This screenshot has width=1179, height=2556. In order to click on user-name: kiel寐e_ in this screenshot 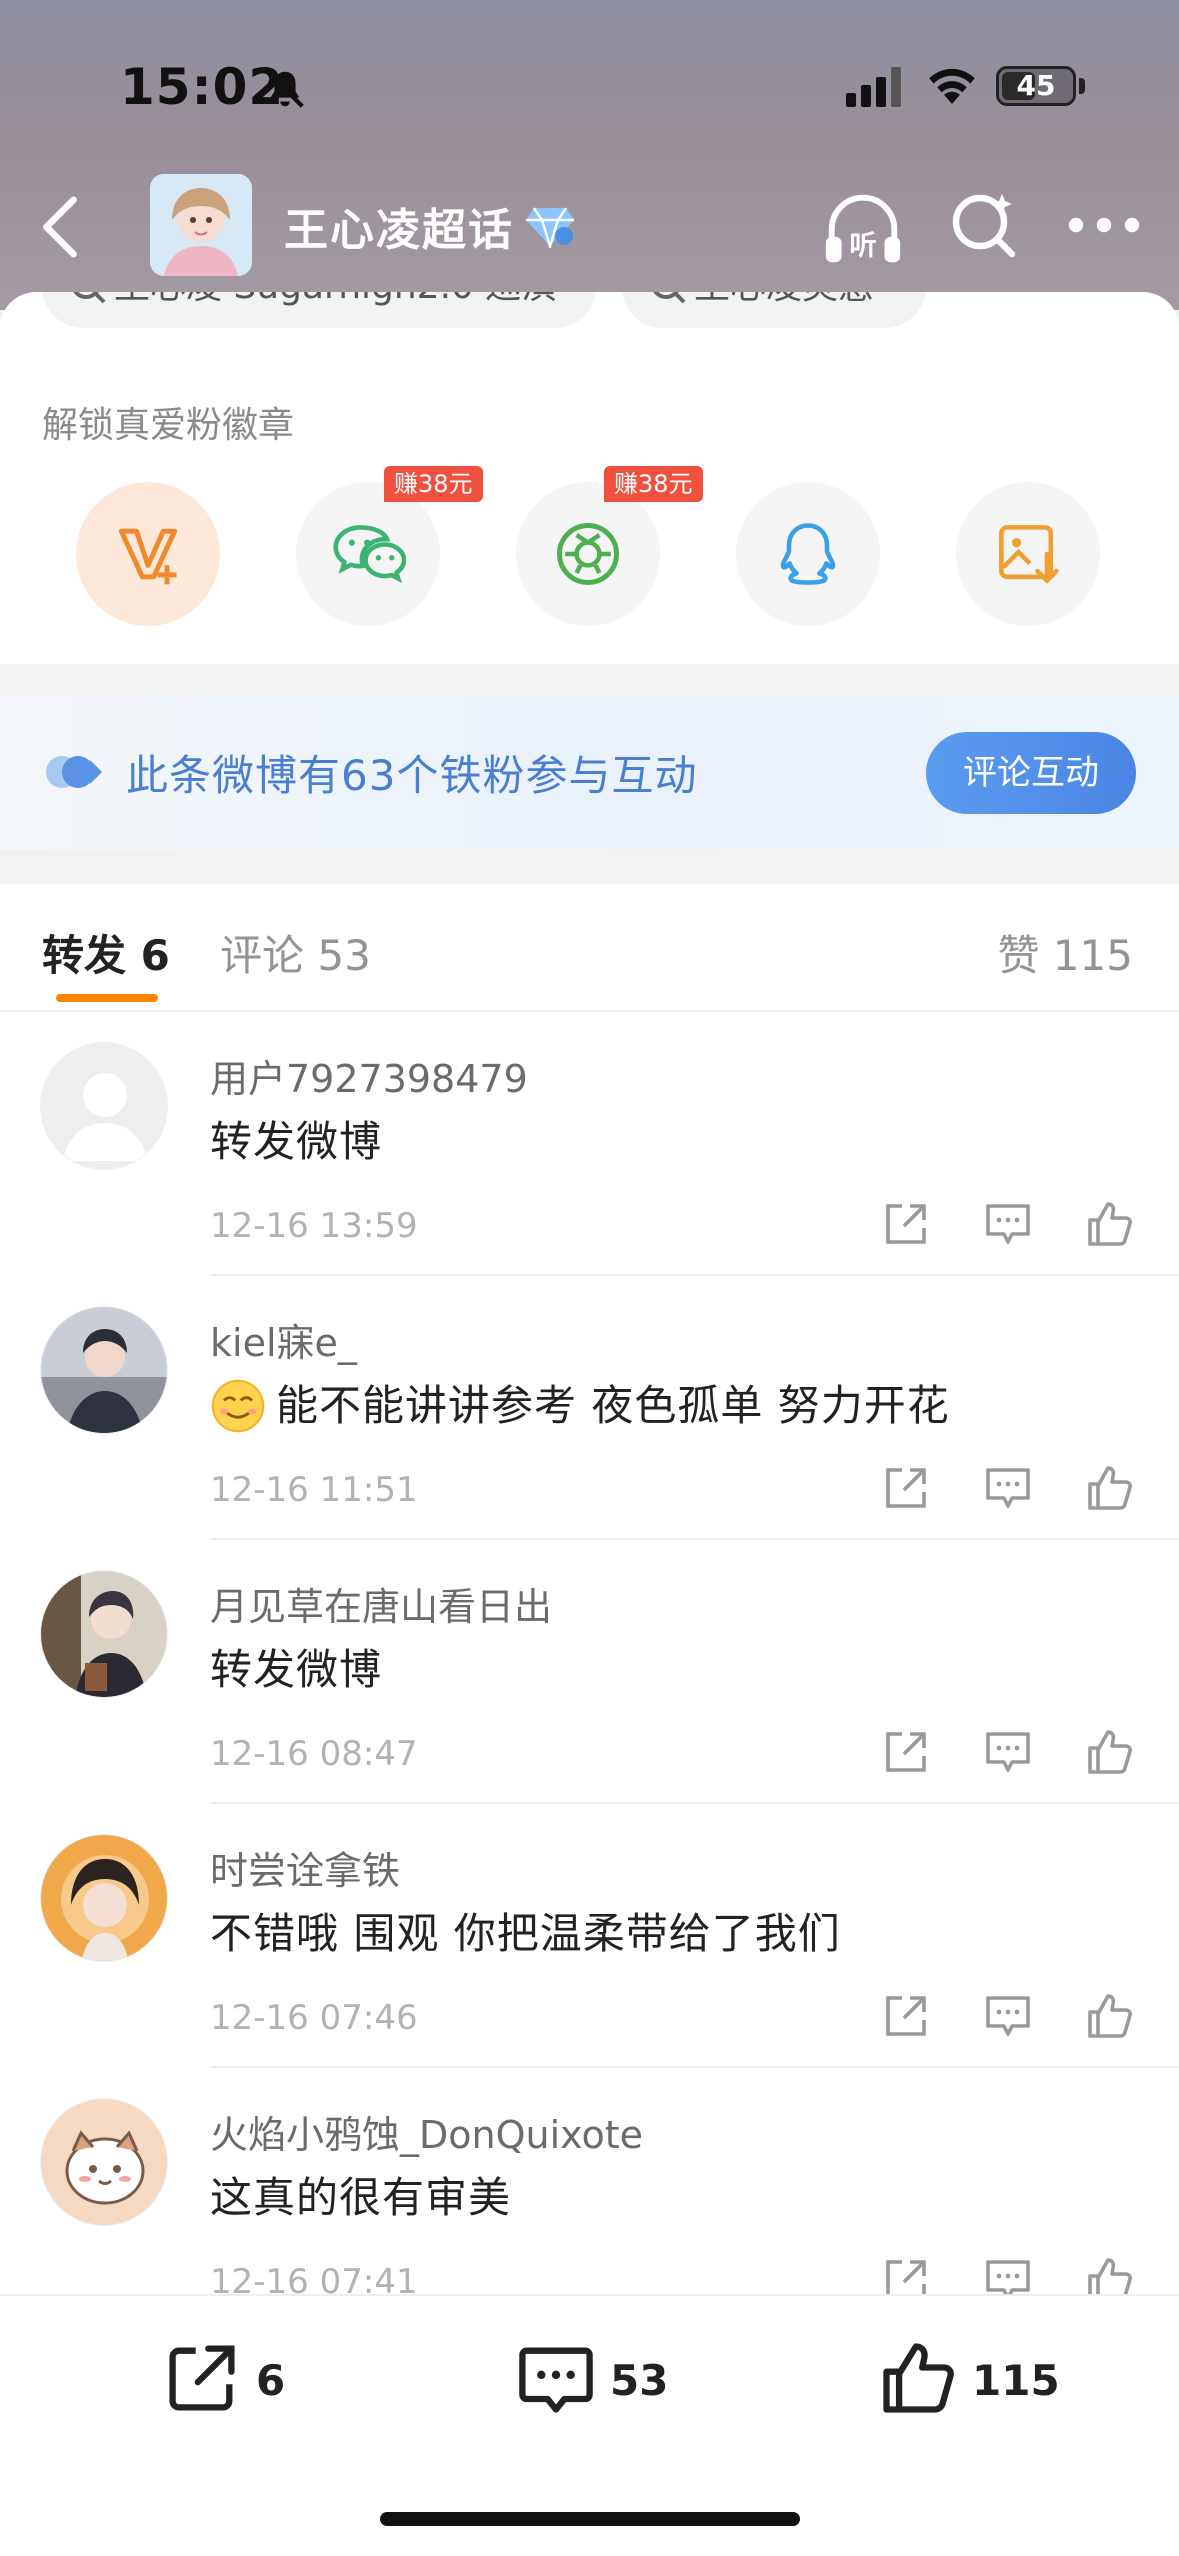, I will do `click(283, 1339)`.